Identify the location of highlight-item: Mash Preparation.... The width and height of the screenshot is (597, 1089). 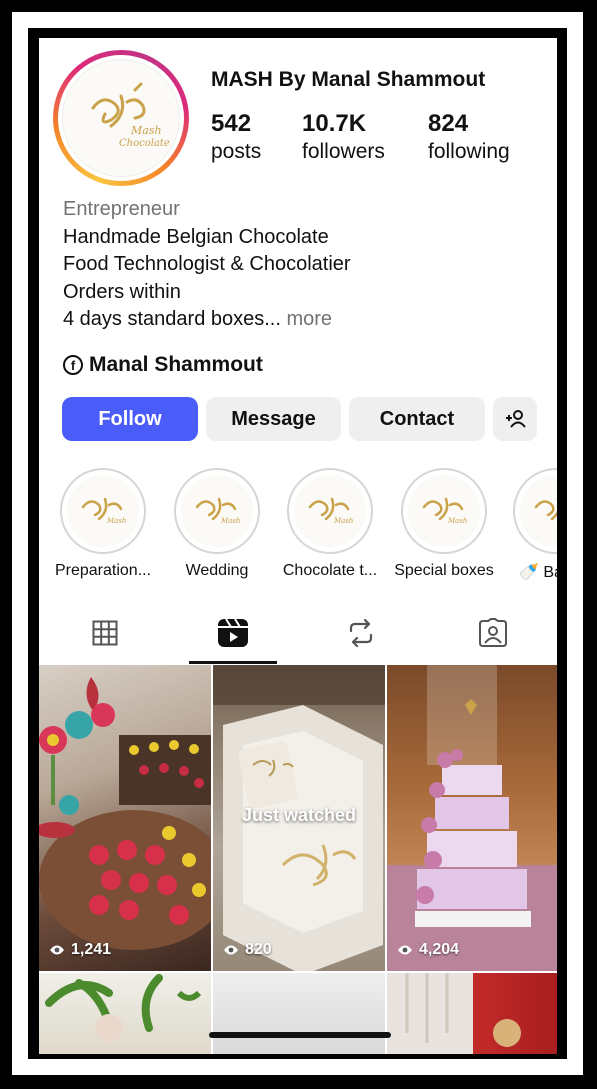
(103, 524).